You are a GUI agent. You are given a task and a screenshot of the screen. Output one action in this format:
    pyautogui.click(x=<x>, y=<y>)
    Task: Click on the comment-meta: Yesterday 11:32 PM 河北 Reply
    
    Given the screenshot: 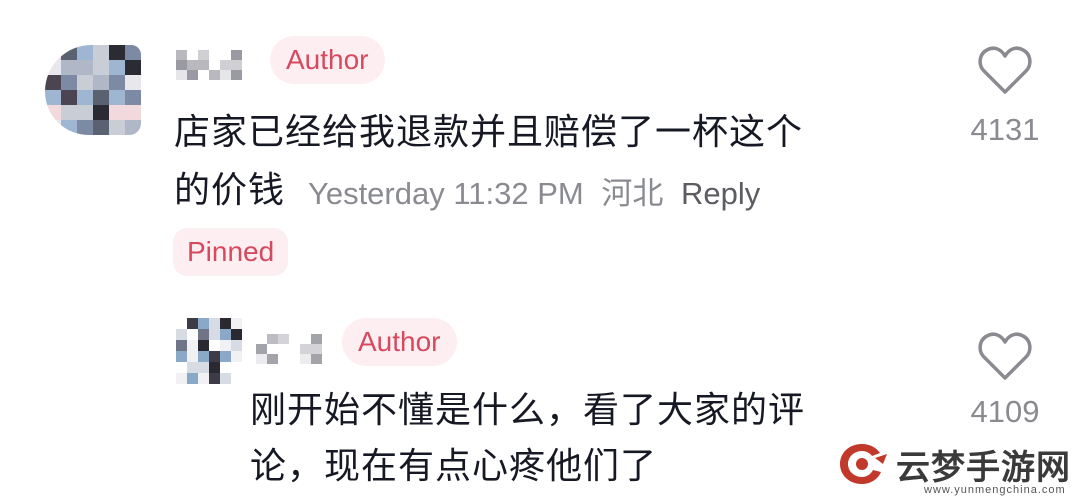 What is the action you would take?
    pyautogui.click(x=538, y=190)
    